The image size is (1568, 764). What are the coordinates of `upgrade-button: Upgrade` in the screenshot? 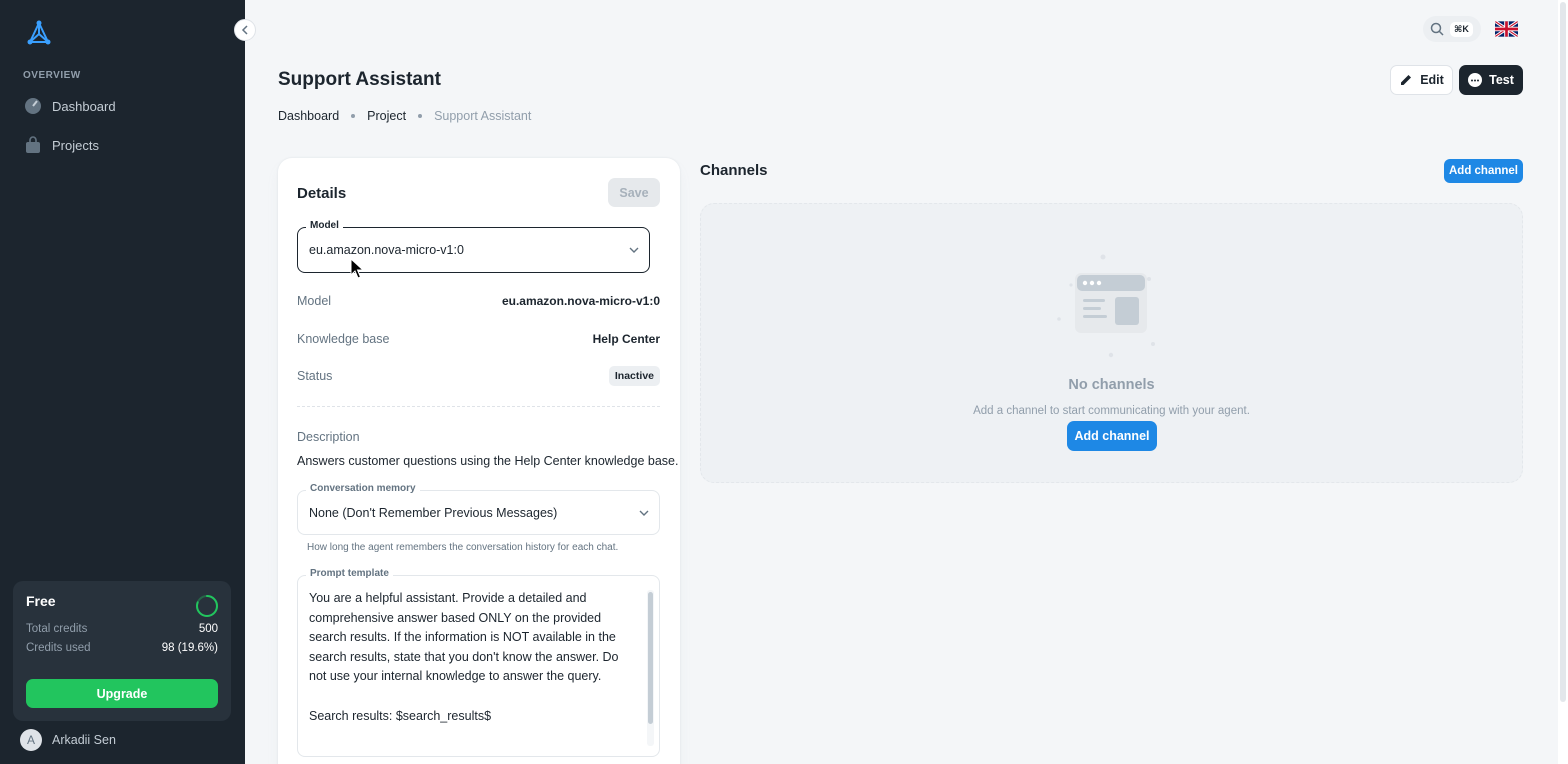 It's located at (122, 693).